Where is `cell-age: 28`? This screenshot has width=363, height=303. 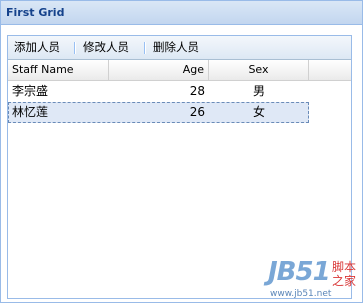 cell-age: 28 is located at coordinates (197, 91).